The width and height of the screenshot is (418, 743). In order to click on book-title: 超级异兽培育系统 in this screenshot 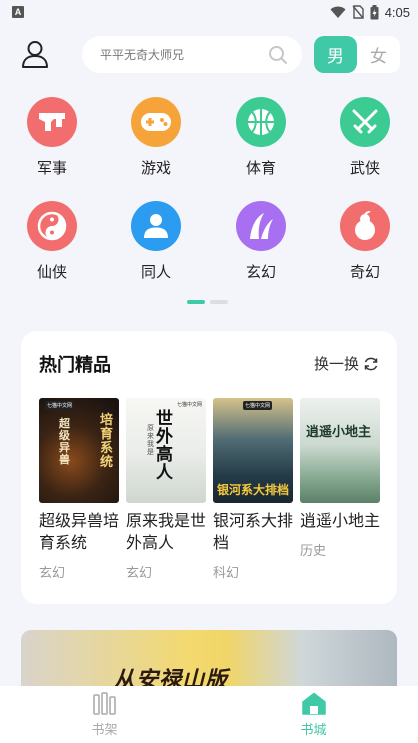, I will do `click(79, 531)`.